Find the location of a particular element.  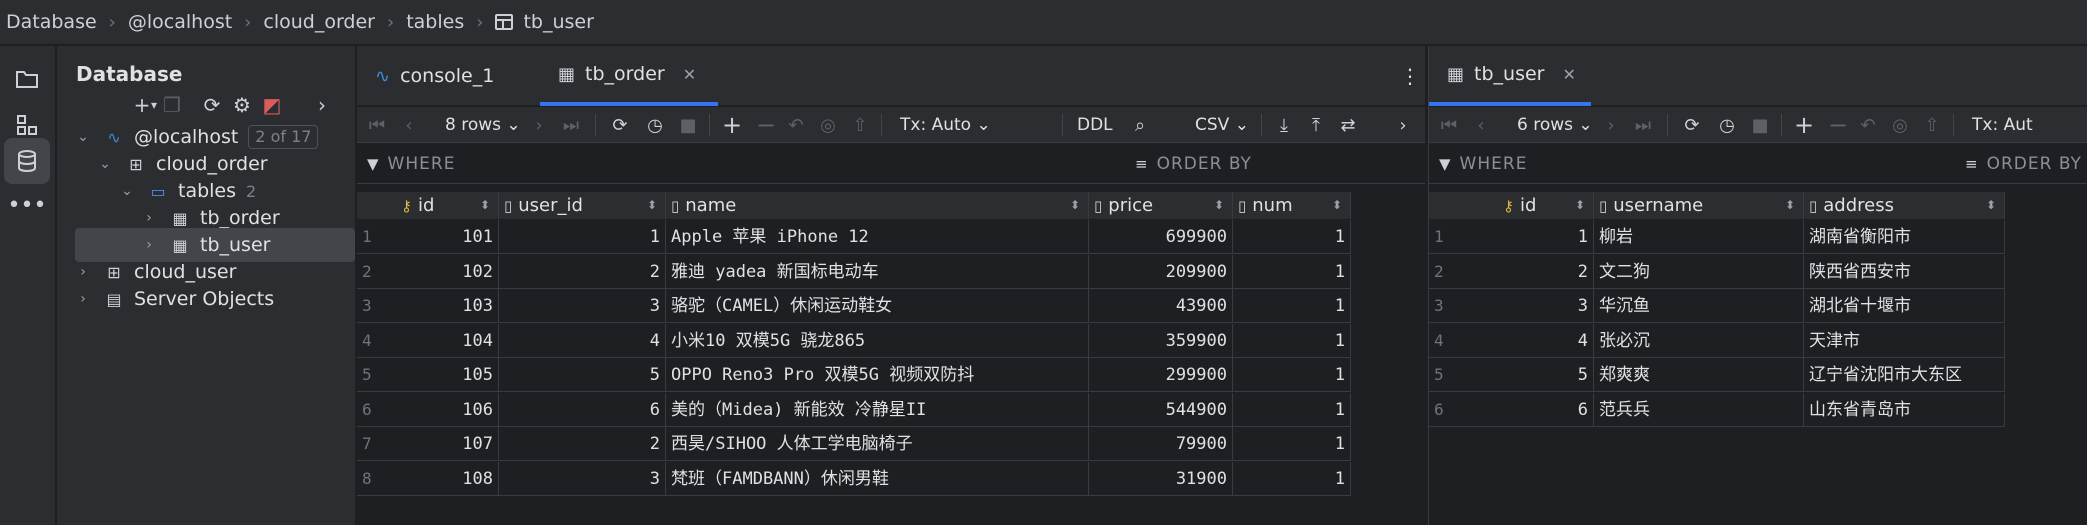

cell-address: 湖北省十堰市 is located at coordinates (1904, 306).